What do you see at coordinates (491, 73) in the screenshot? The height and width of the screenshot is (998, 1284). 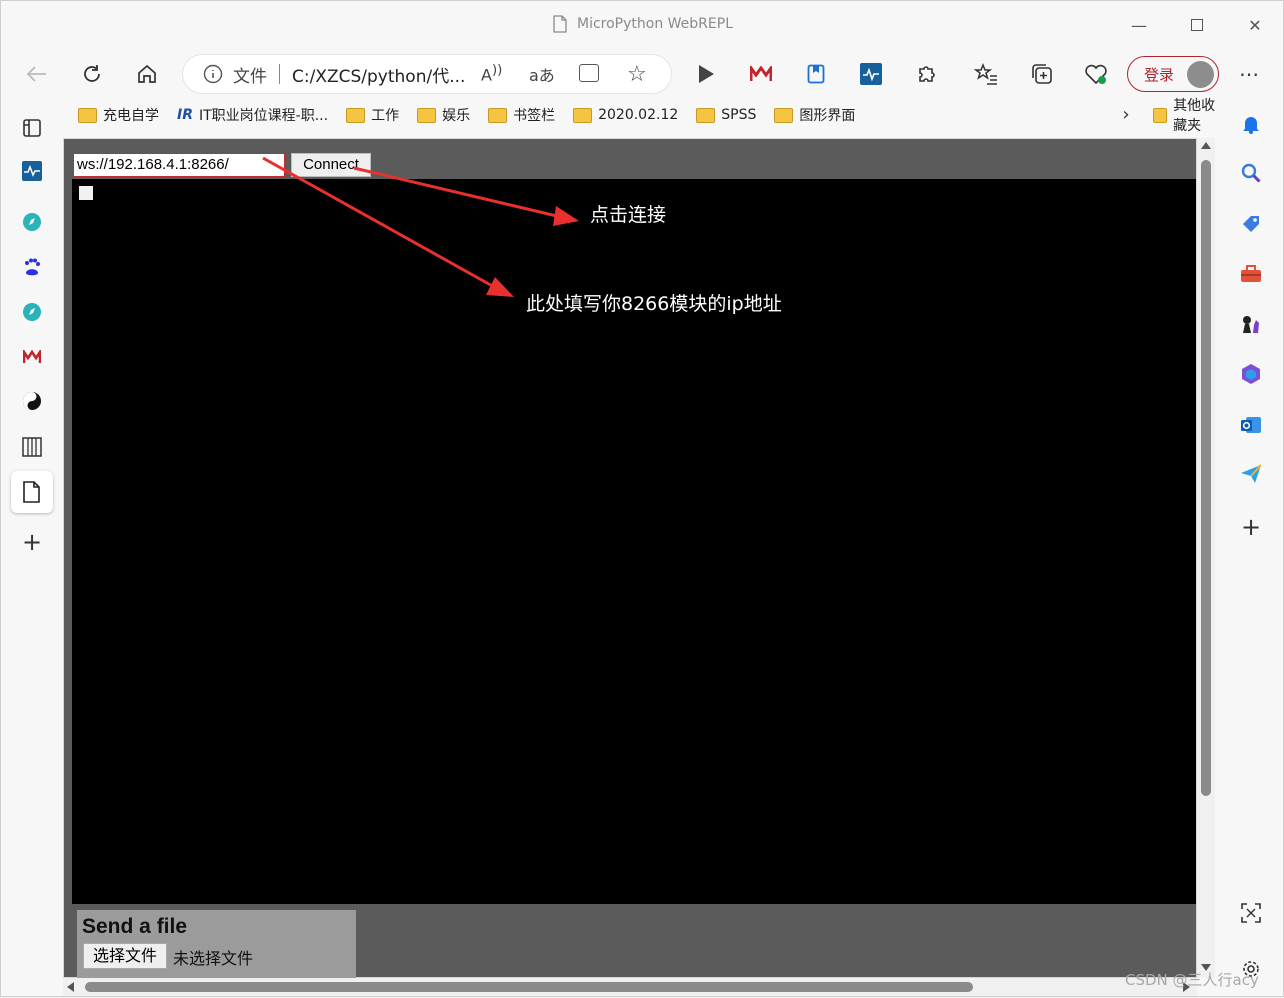 I see `read-aloud-icon: A))` at bounding box center [491, 73].